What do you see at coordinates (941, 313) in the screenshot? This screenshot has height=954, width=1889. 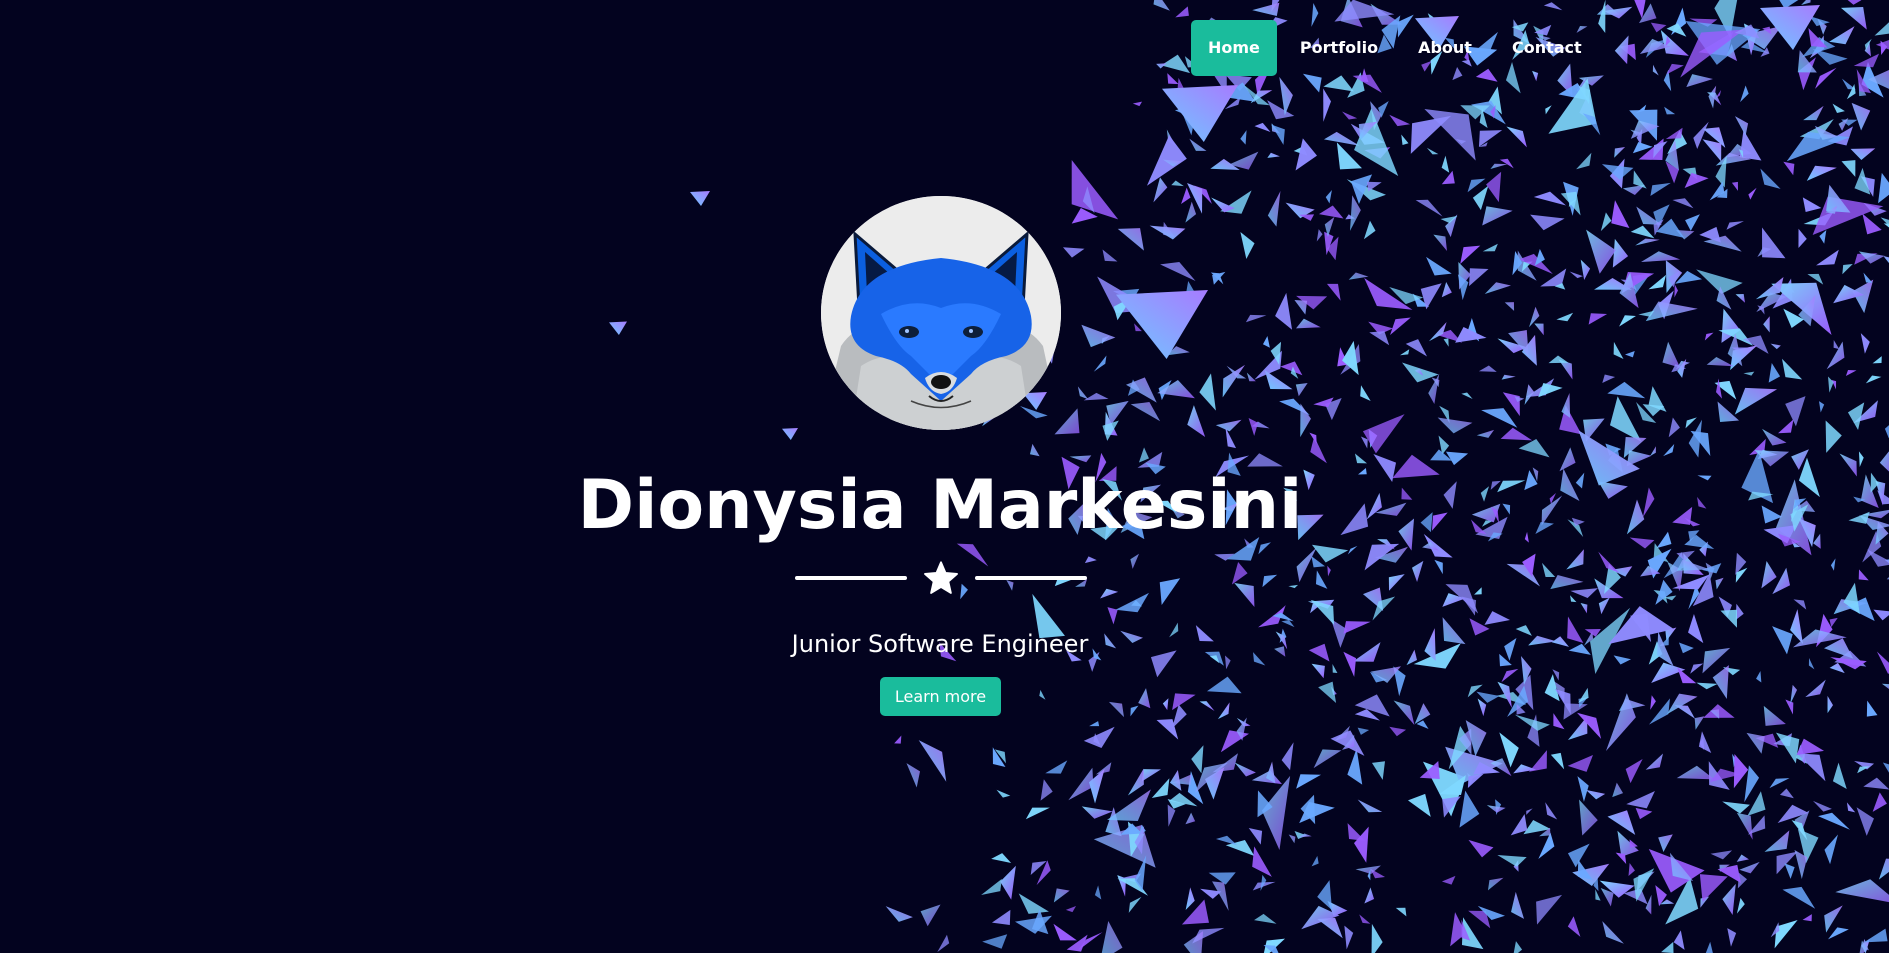 I see `fox-icon` at bounding box center [941, 313].